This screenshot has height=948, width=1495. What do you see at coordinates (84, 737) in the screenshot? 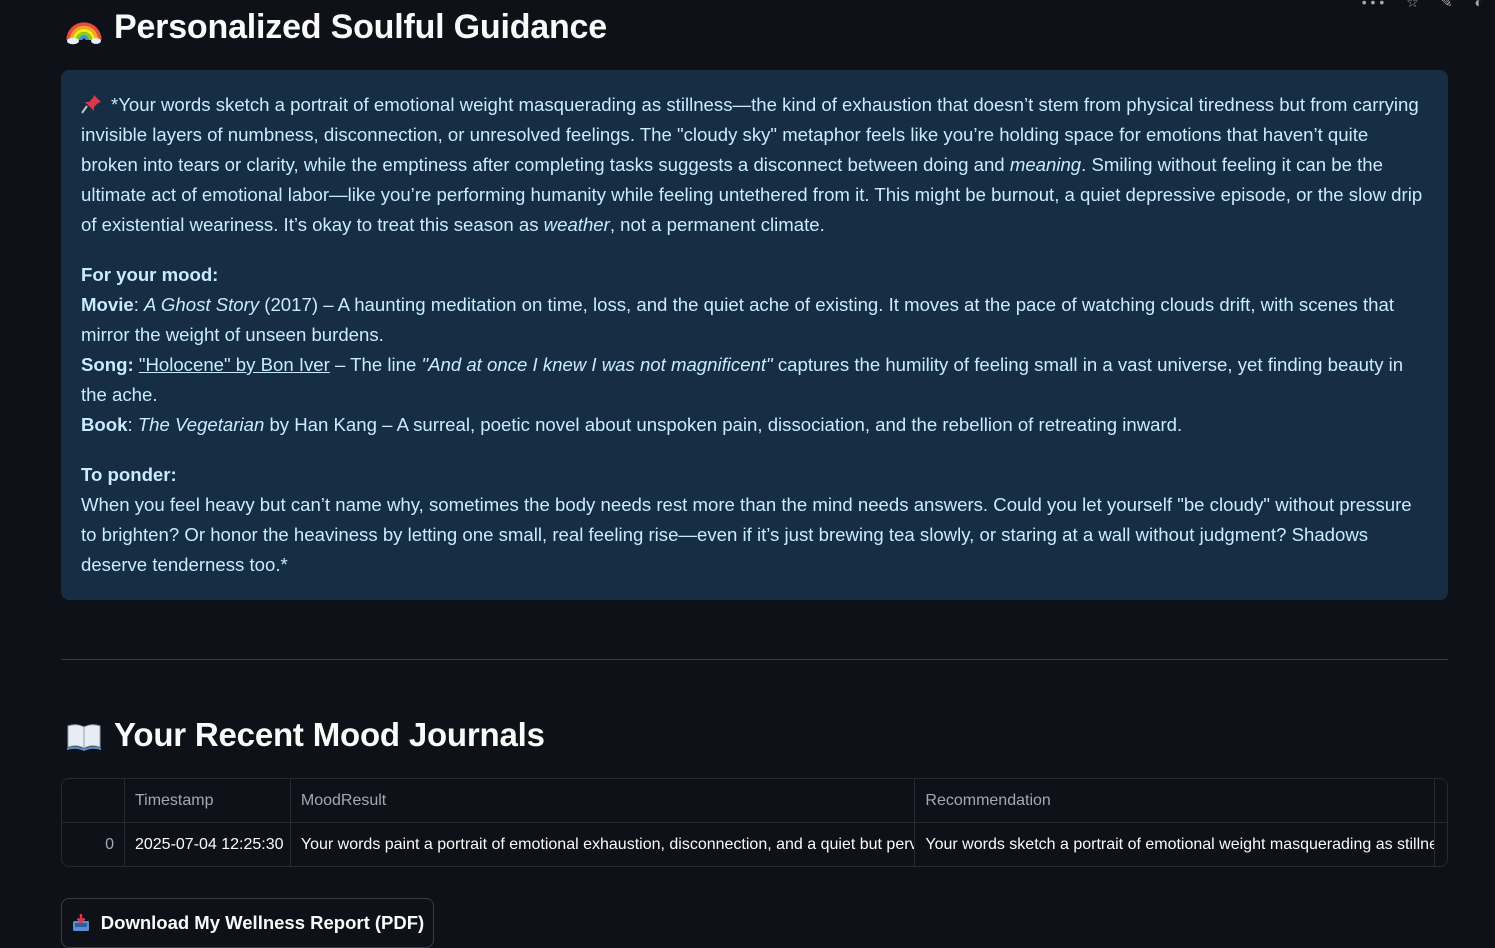
I see `open-book-icon` at bounding box center [84, 737].